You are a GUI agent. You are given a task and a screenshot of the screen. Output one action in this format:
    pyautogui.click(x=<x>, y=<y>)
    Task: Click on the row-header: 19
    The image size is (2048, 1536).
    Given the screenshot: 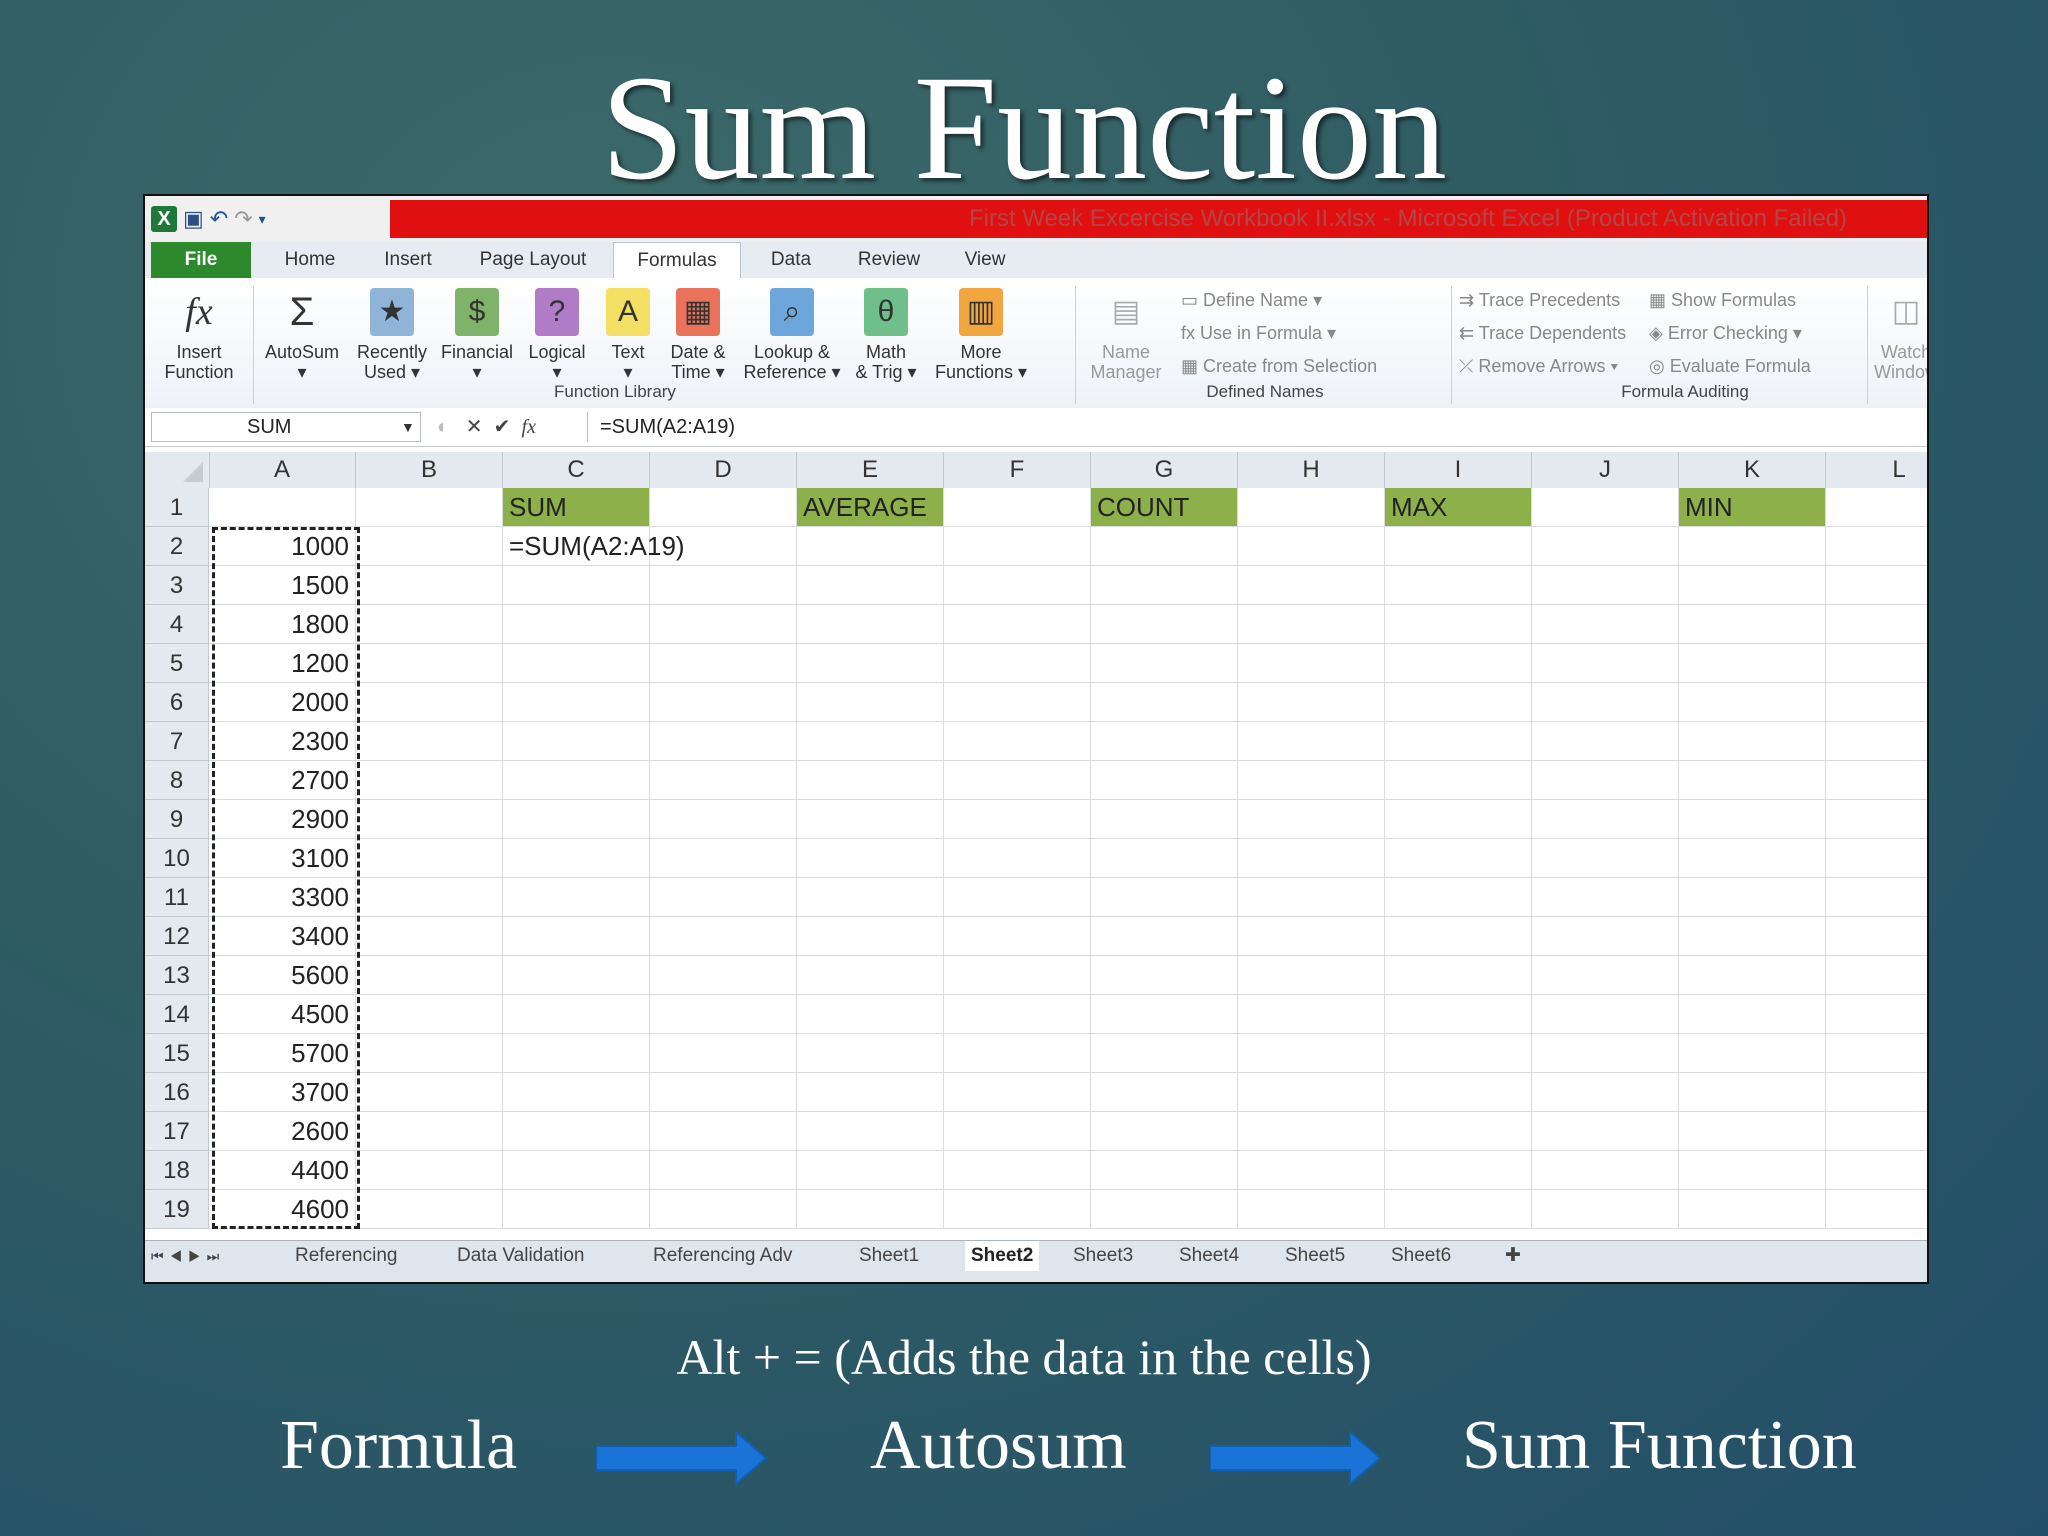 What is the action you would take?
    pyautogui.click(x=177, y=1209)
    